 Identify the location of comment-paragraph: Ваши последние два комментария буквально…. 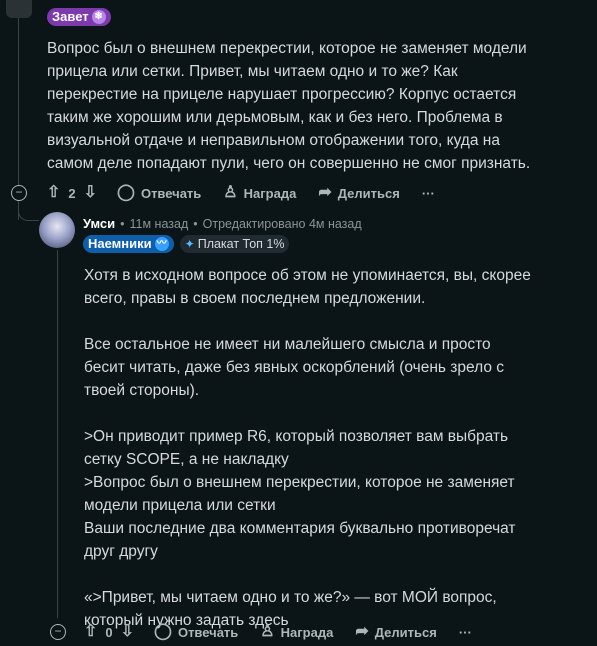
(300, 540).